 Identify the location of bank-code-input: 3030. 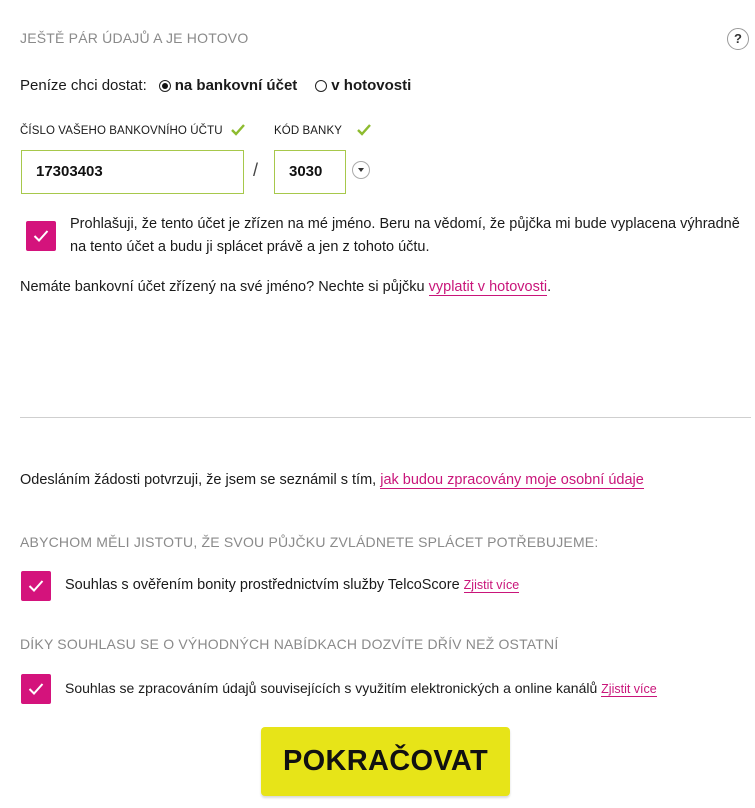
(310, 172).